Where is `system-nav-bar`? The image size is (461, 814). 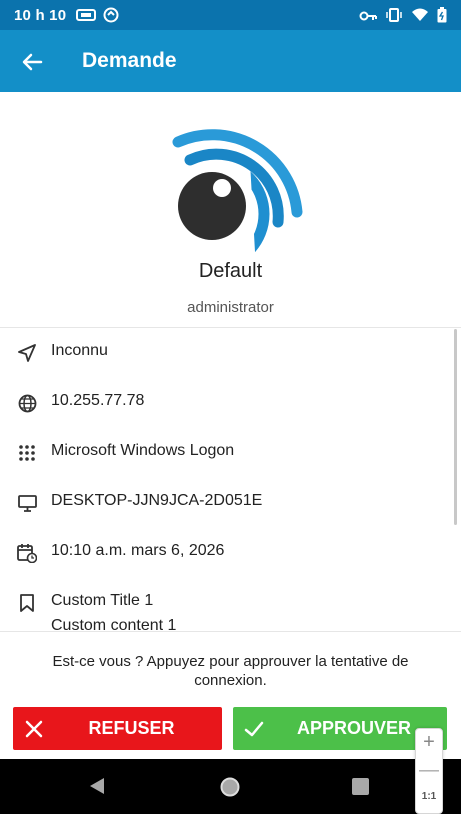 system-nav-bar is located at coordinates (230, 786).